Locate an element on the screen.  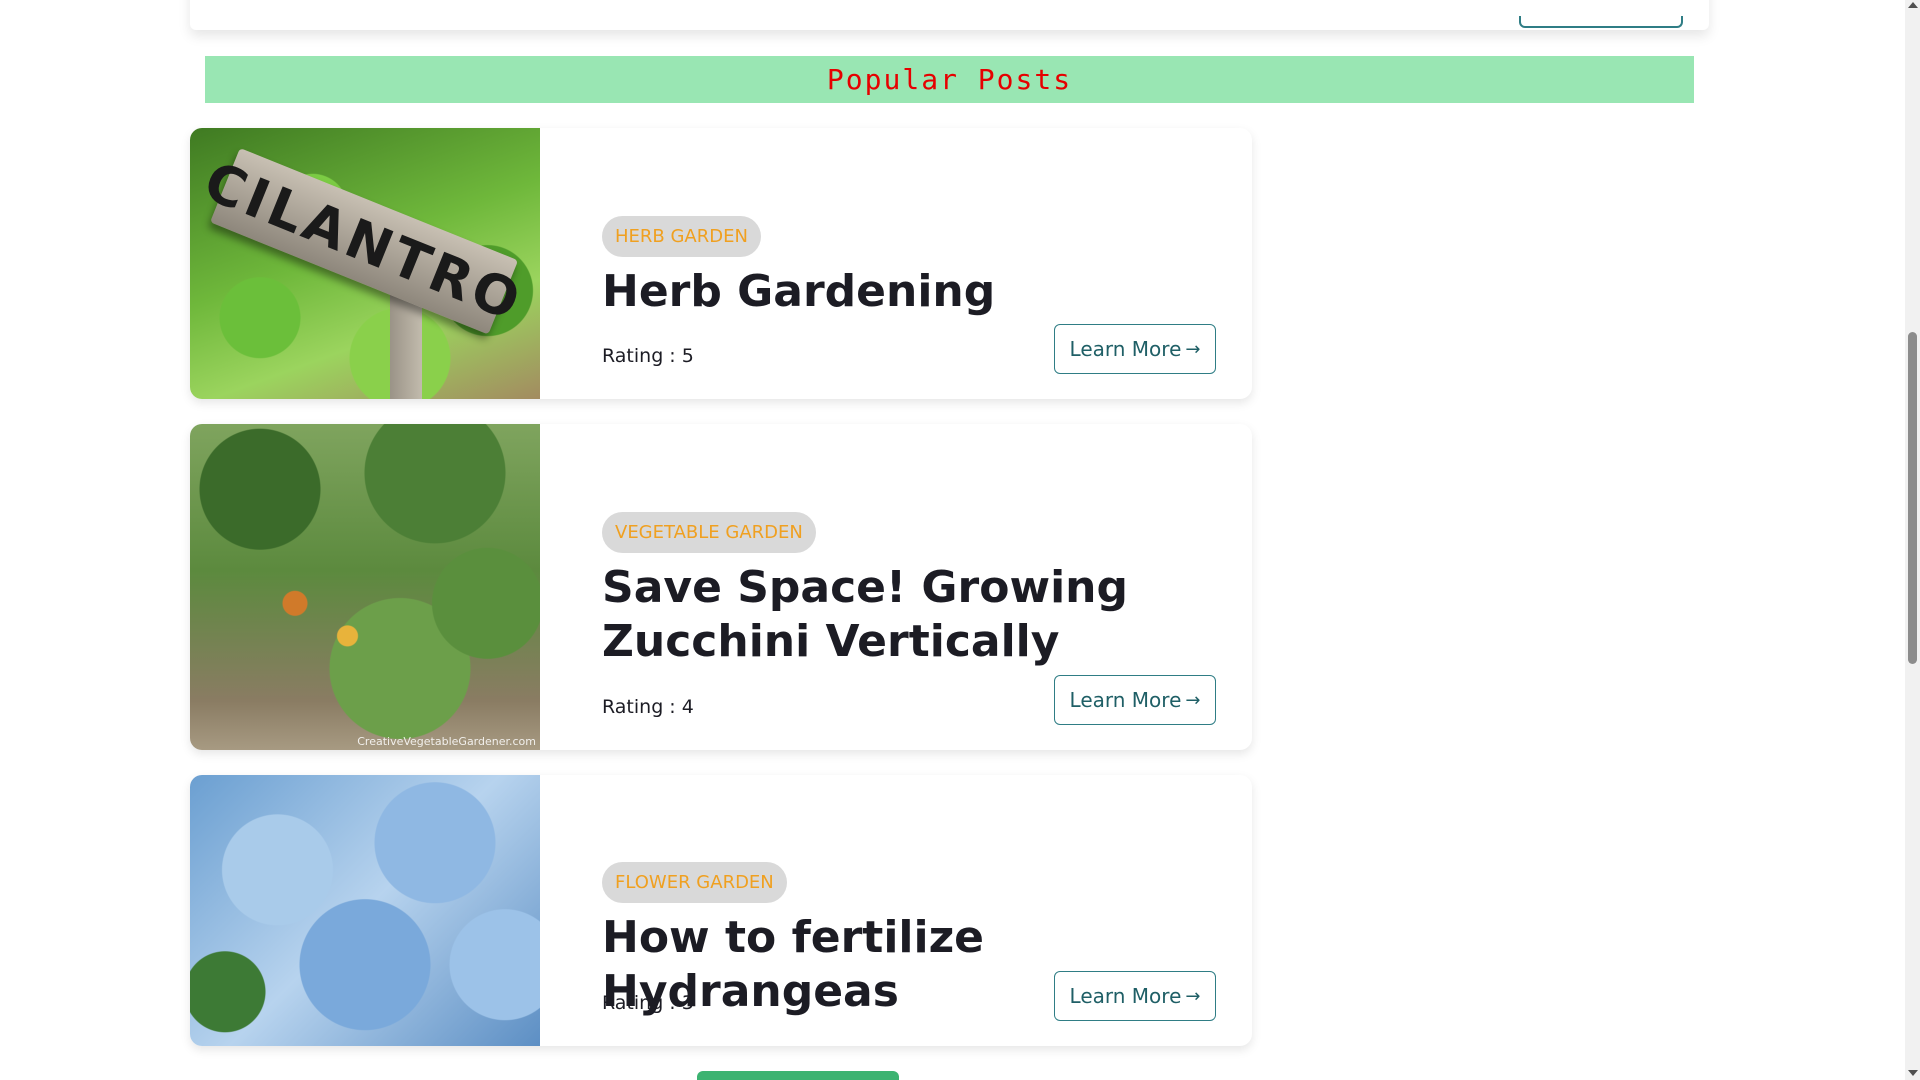
post-image-vegetable-garden: CreativeVegetableGardener.com is located at coordinates (365, 587).